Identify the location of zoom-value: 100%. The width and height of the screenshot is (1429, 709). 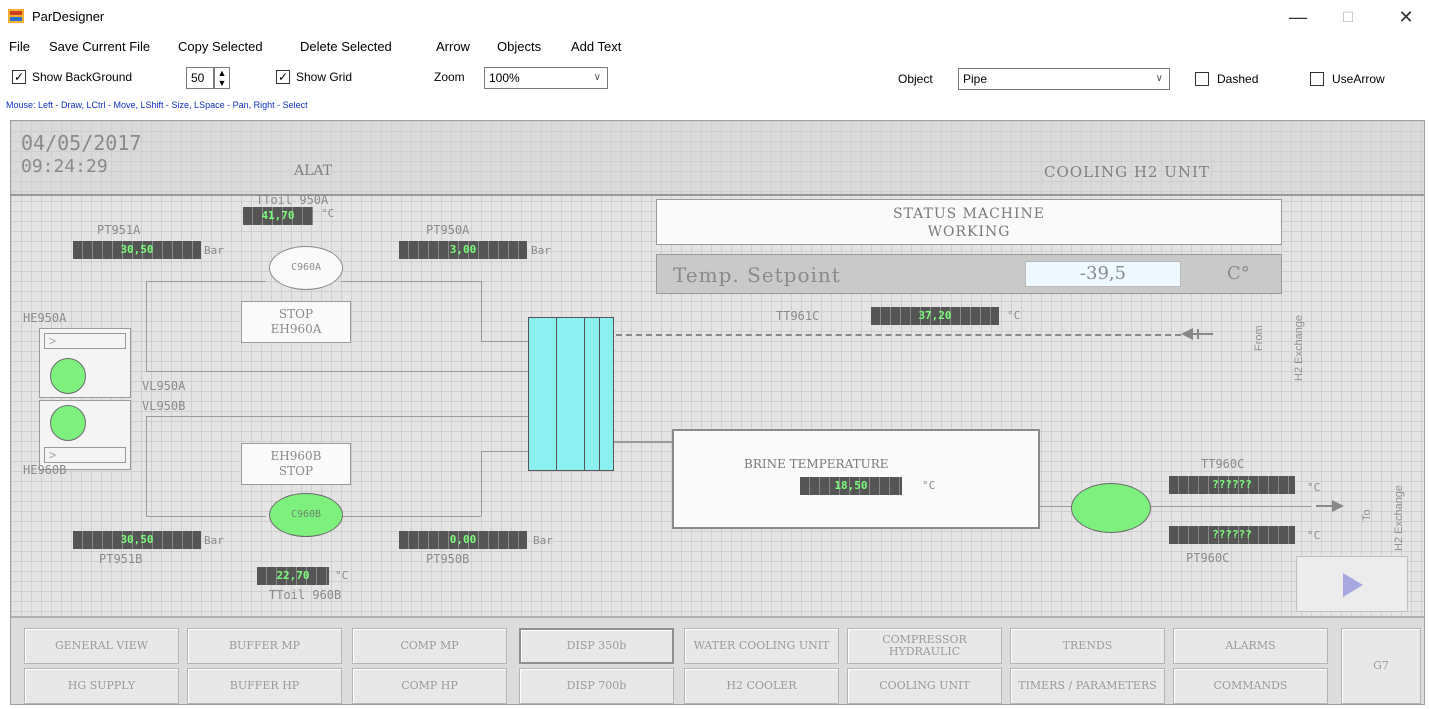
(504, 78).